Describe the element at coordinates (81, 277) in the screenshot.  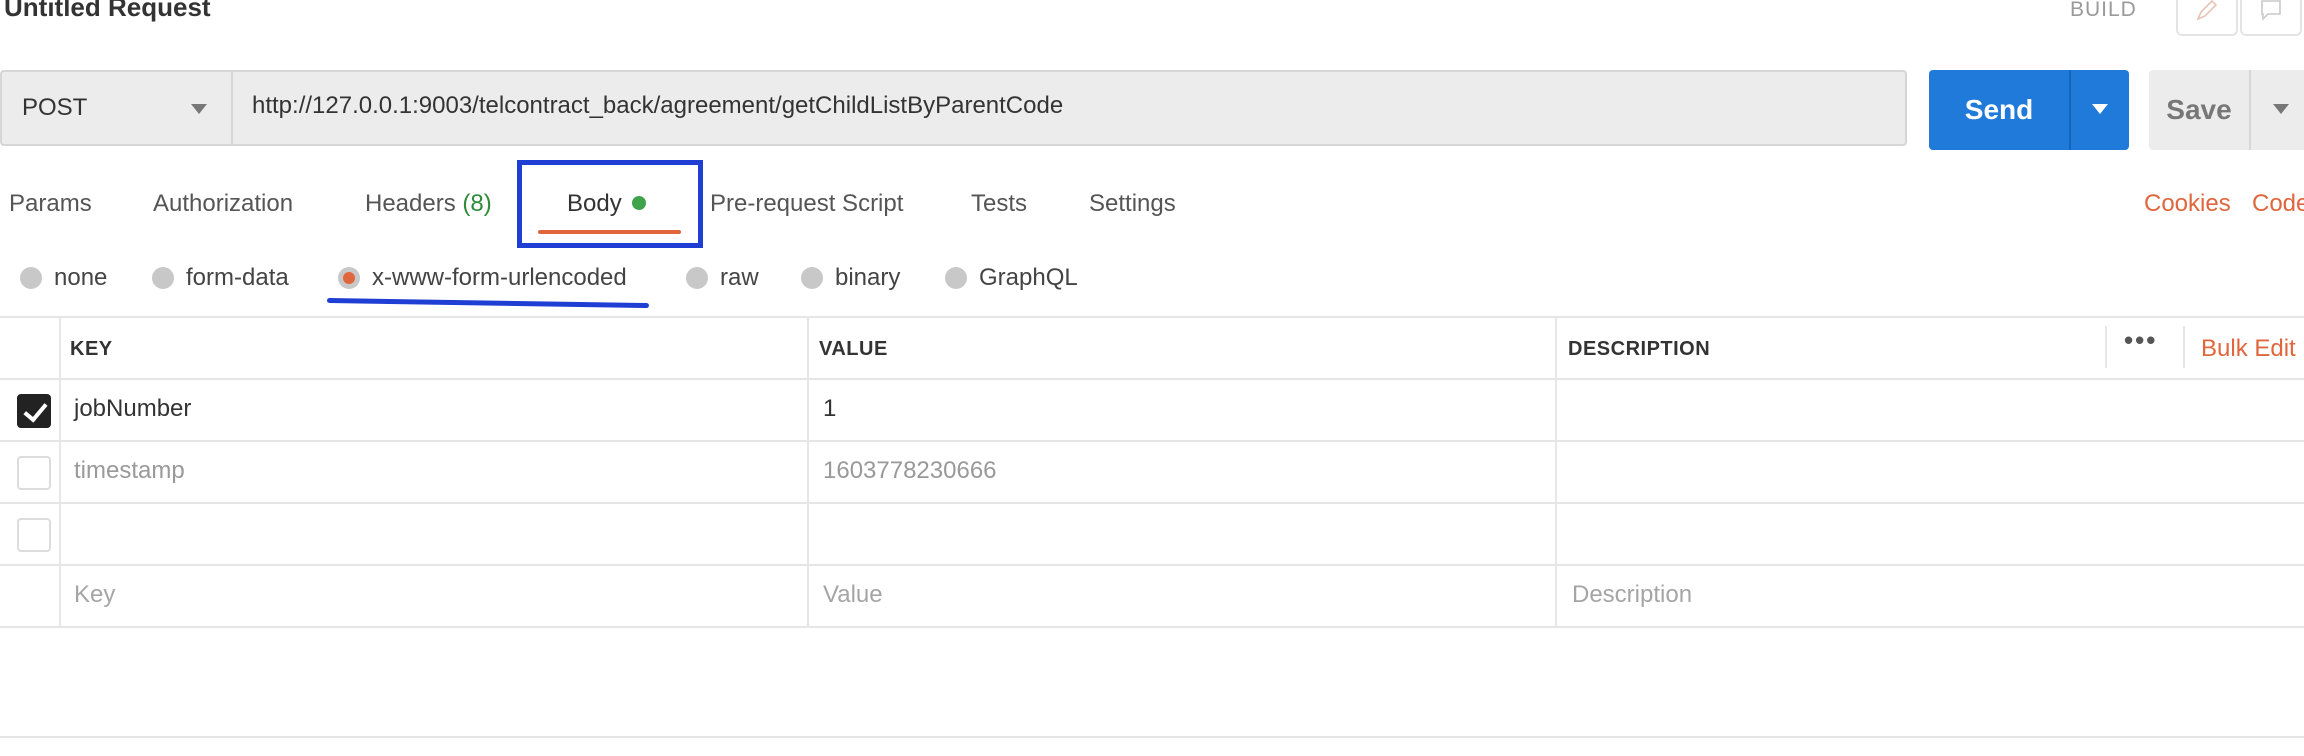
I see `radio-none-label: none` at that location.